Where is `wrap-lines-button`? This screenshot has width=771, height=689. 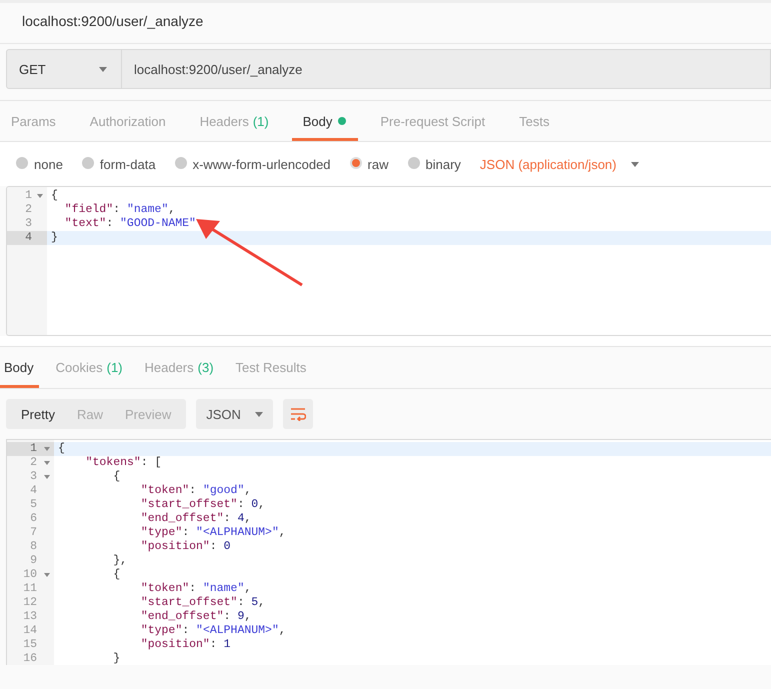 wrap-lines-button is located at coordinates (297, 414).